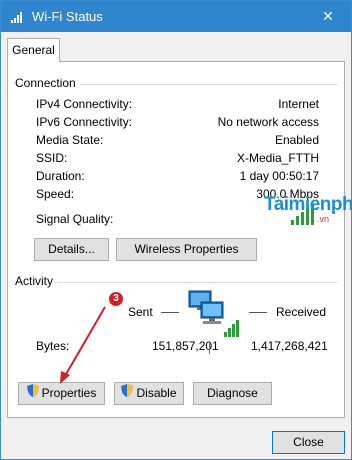 The width and height of the screenshot is (352, 460). What do you see at coordinates (17, 17) in the screenshot?
I see `wifi-status-icon` at bounding box center [17, 17].